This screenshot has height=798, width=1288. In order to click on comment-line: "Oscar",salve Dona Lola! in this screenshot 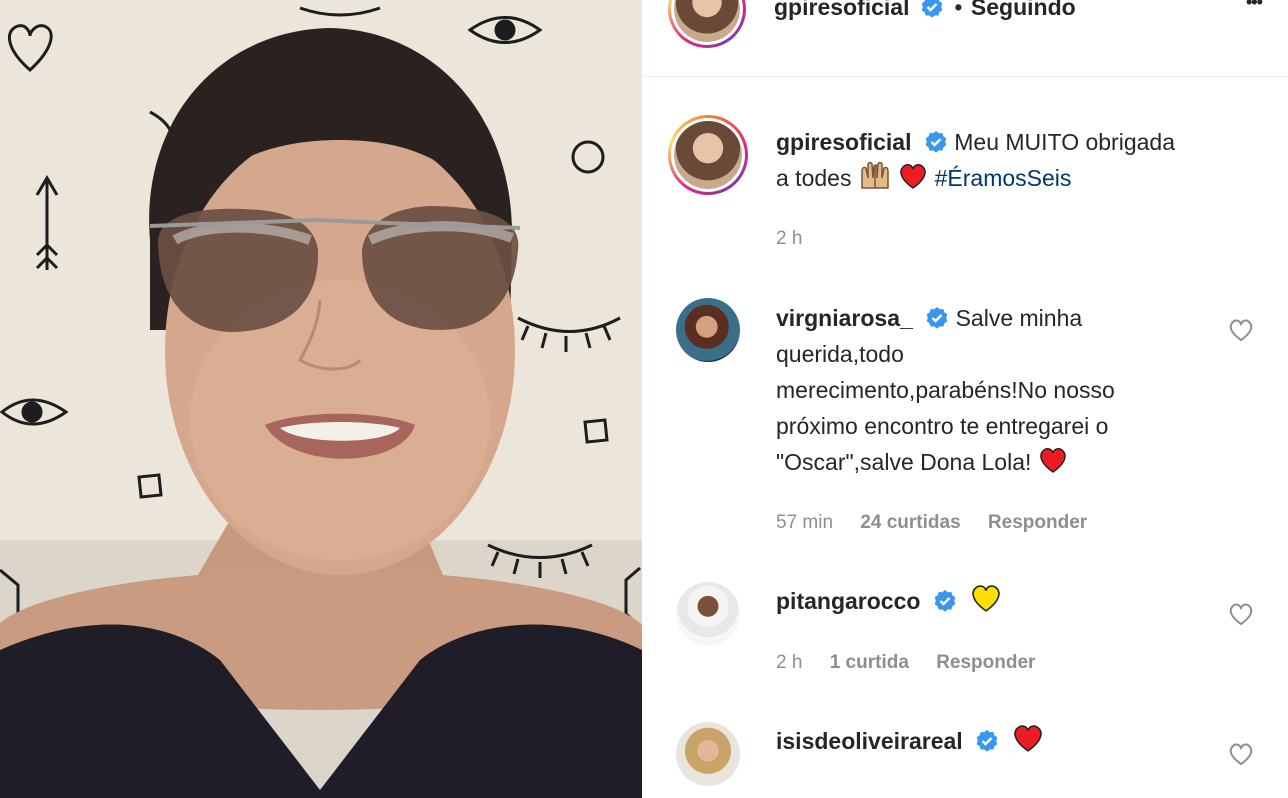, I will do `click(904, 462)`.